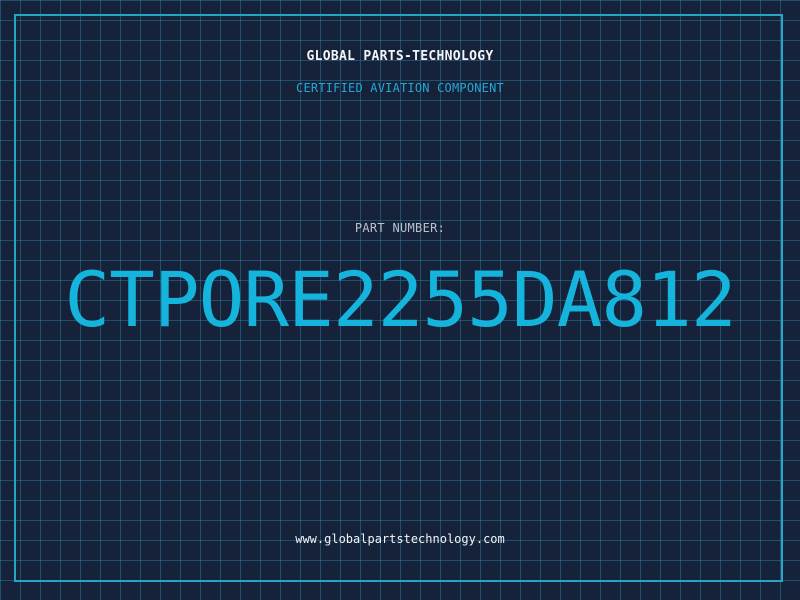  I want to click on website-url: www.globalpartstechnology.com, so click(400, 539).